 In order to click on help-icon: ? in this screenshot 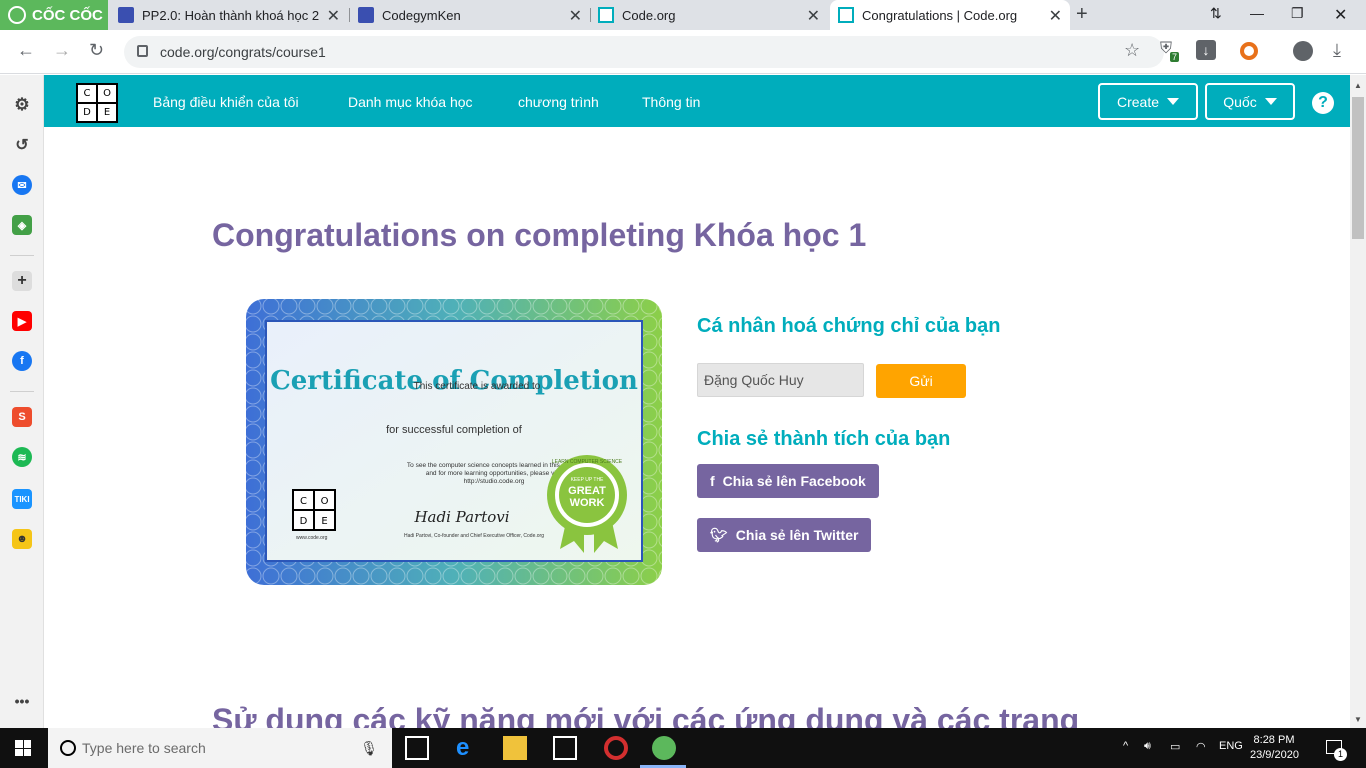, I will do `click(1323, 103)`.